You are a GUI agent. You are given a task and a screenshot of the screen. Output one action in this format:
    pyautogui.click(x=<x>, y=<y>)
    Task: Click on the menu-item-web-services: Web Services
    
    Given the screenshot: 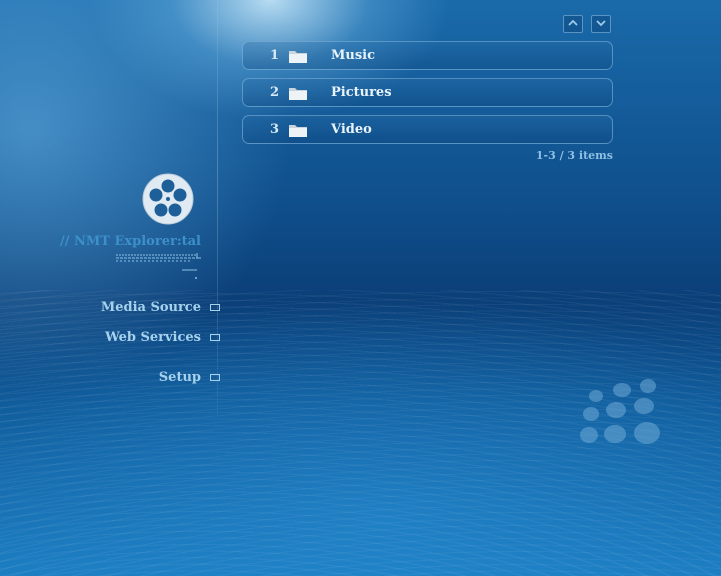 What is the action you would take?
    pyautogui.click(x=160, y=338)
    